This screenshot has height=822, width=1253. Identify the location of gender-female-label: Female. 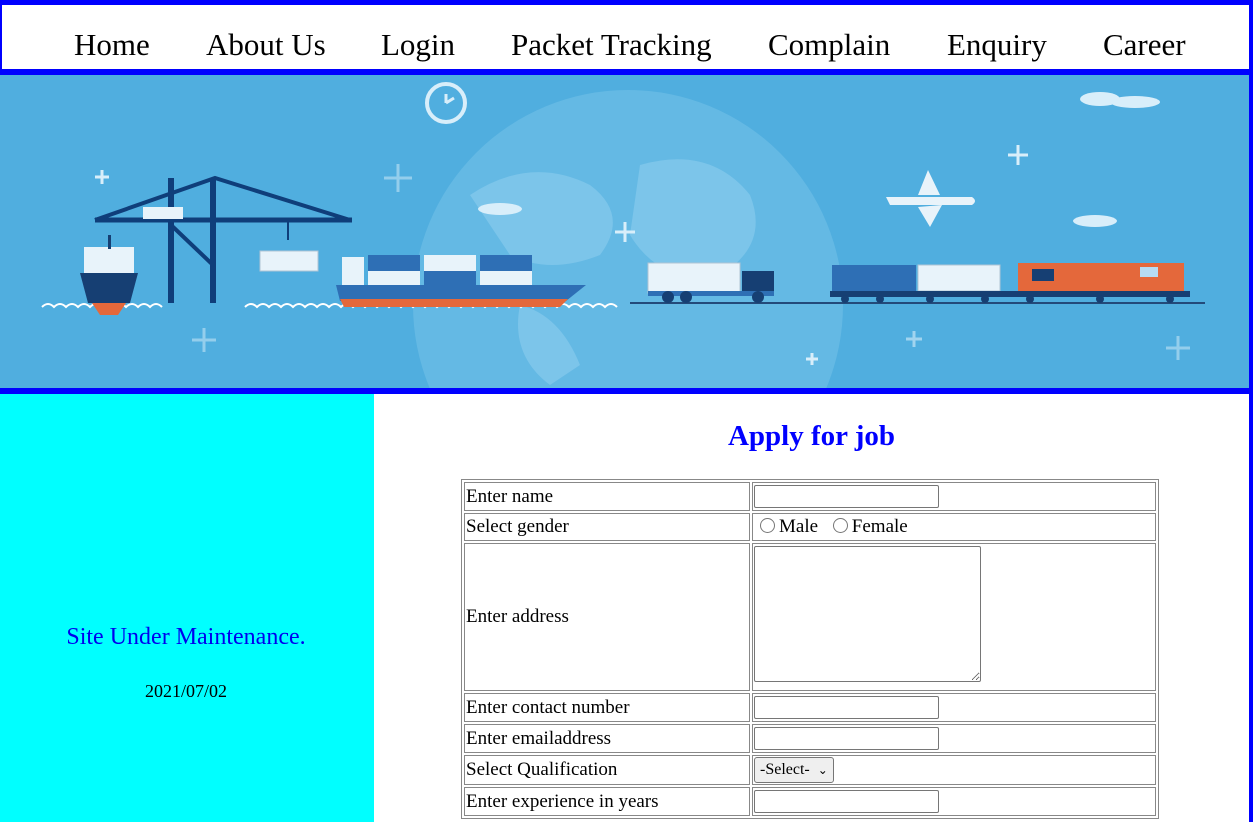
(879, 526).